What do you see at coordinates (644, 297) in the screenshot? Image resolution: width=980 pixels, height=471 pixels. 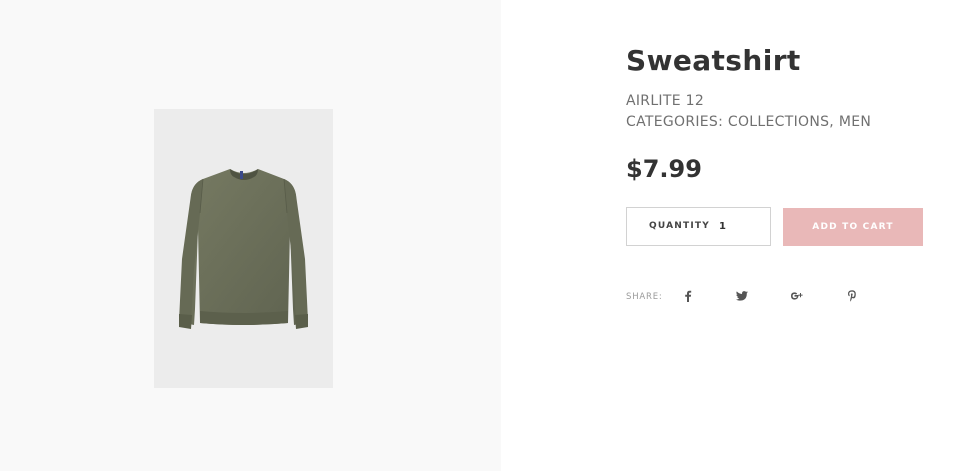 I see `share-label: SHARE:` at bounding box center [644, 297].